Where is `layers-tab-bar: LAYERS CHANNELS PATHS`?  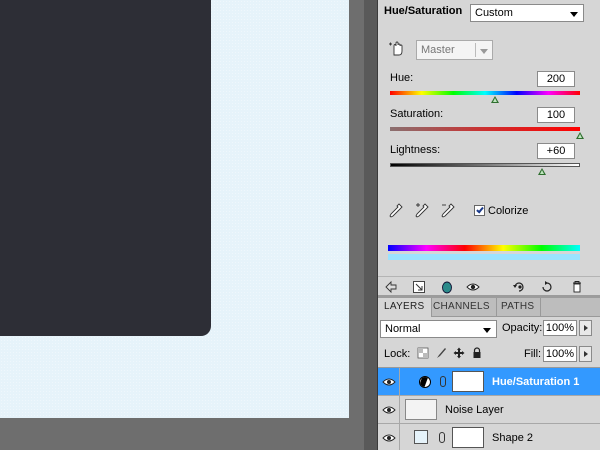 layers-tab-bar: LAYERS CHANNELS PATHS is located at coordinates (489, 307).